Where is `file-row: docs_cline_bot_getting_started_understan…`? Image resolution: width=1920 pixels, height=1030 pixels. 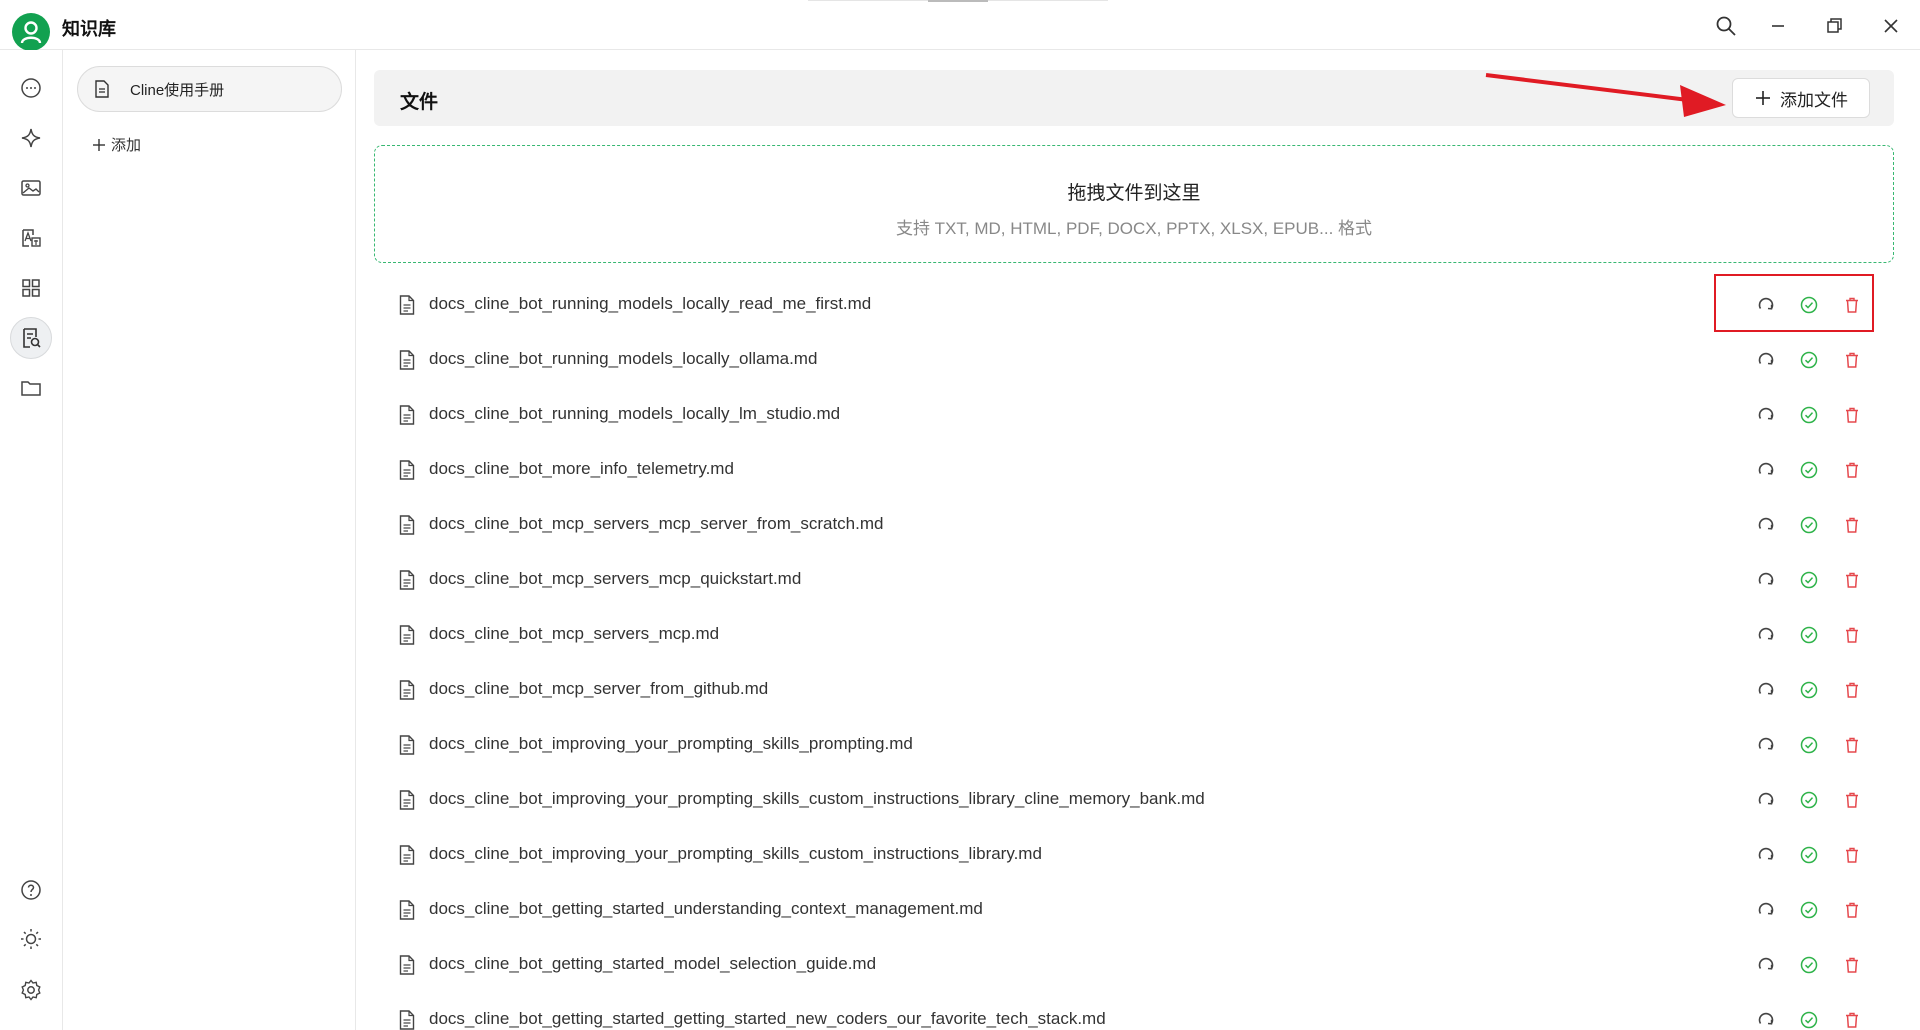 file-row: docs_cline_bot_getting_started_understan… is located at coordinates (1139, 909).